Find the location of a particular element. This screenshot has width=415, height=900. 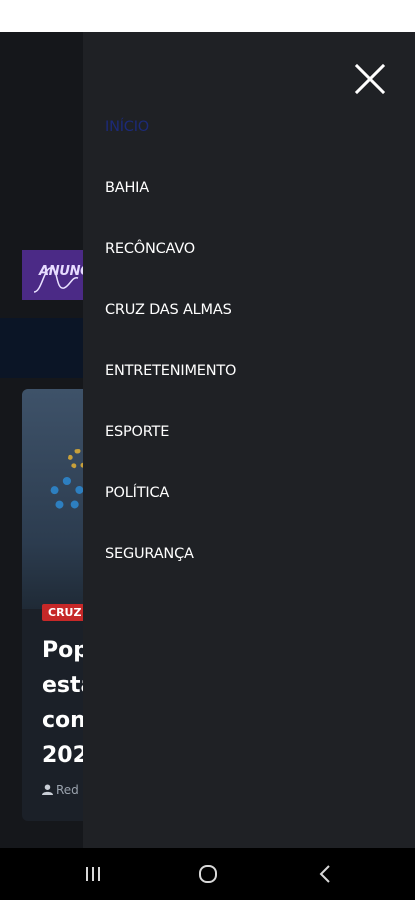

home-button is located at coordinates (208, 874).